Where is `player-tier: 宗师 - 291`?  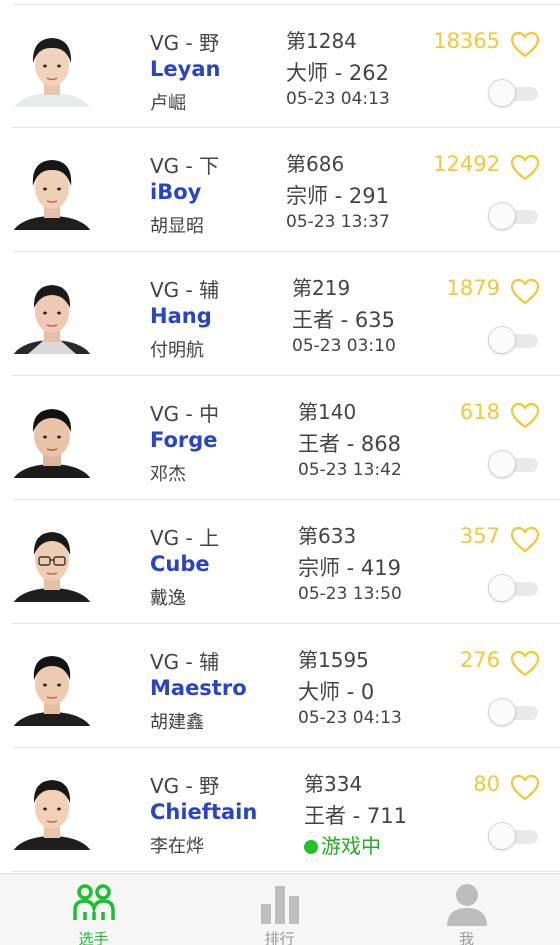 player-tier: 宗师 - 291 is located at coordinates (338, 196).